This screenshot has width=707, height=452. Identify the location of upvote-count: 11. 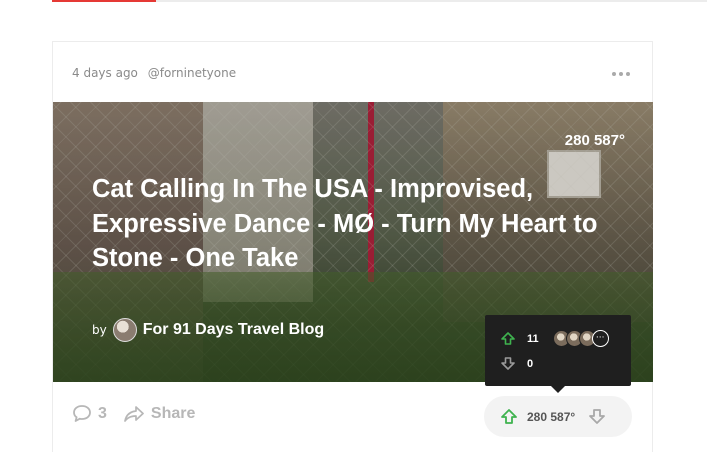
(533, 338).